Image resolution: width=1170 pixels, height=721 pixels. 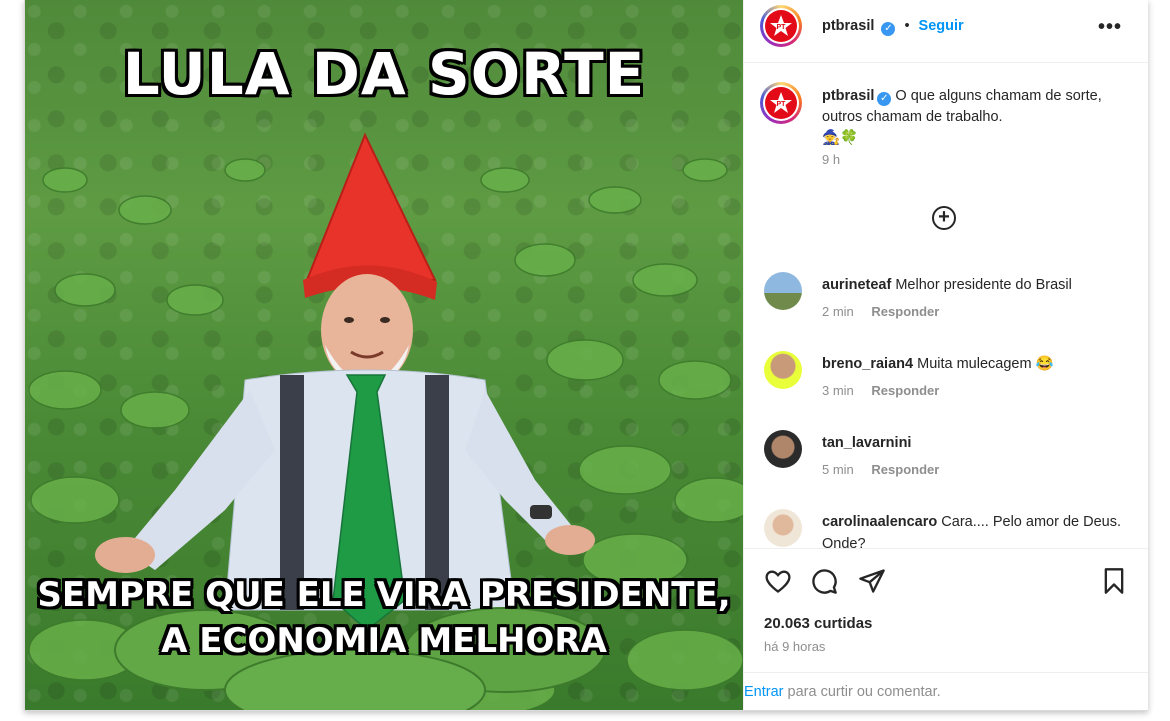 What do you see at coordinates (856, 285) in the screenshot?
I see `comment-username: aurineteaf` at bounding box center [856, 285].